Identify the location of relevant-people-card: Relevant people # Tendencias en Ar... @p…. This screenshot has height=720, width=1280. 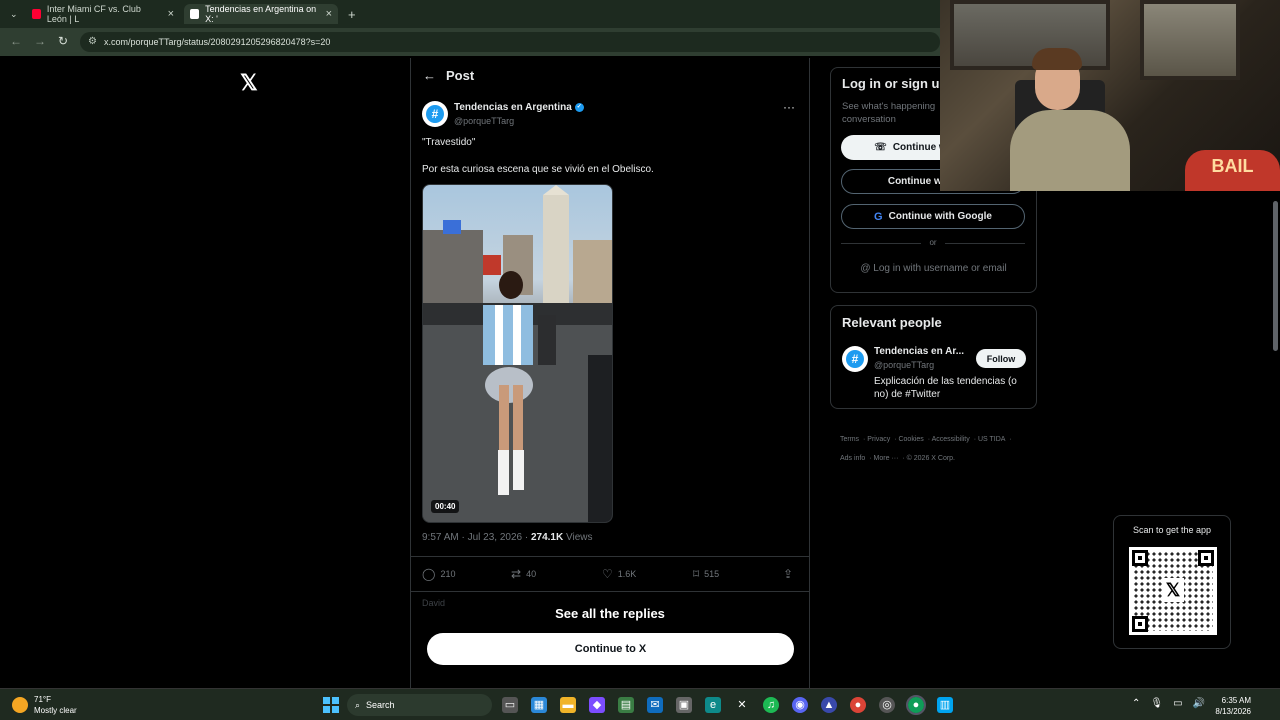
(933, 357).